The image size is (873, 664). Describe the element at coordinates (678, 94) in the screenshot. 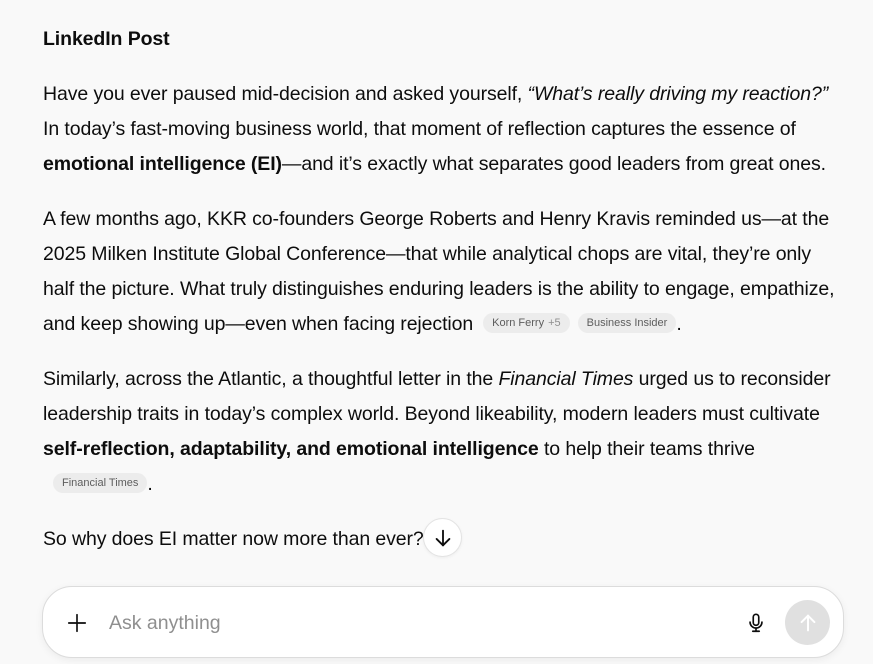

I see `quote-text: “What’s really driving my reaction?”` at that location.